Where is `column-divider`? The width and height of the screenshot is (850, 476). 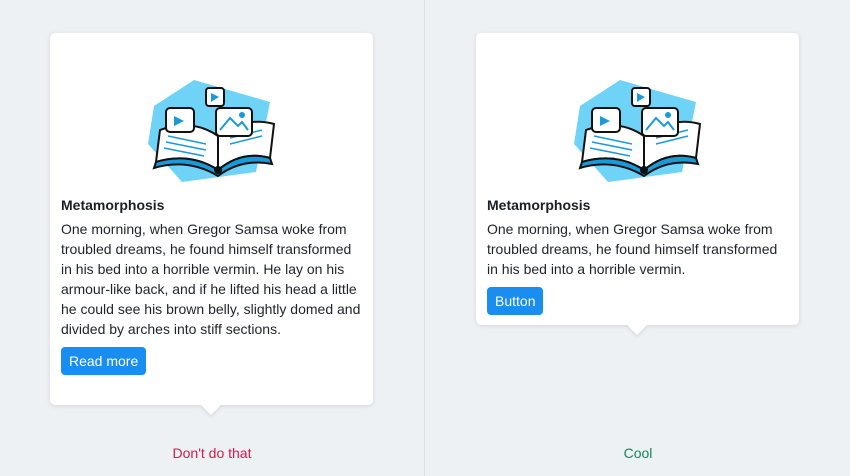 column-divider is located at coordinates (424, 238).